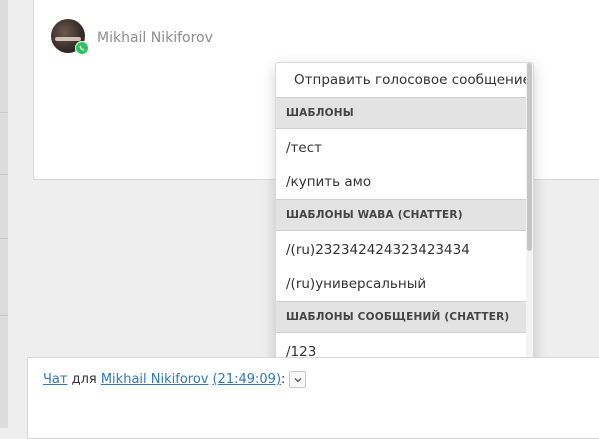 Image resolution: width=599 pixels, height=439 pixels. What do you see at coordinates (401, 113) in the screenshot?
I see `section-header-templates: ШАБЛОНЫ` at bounding box center [401, 113].